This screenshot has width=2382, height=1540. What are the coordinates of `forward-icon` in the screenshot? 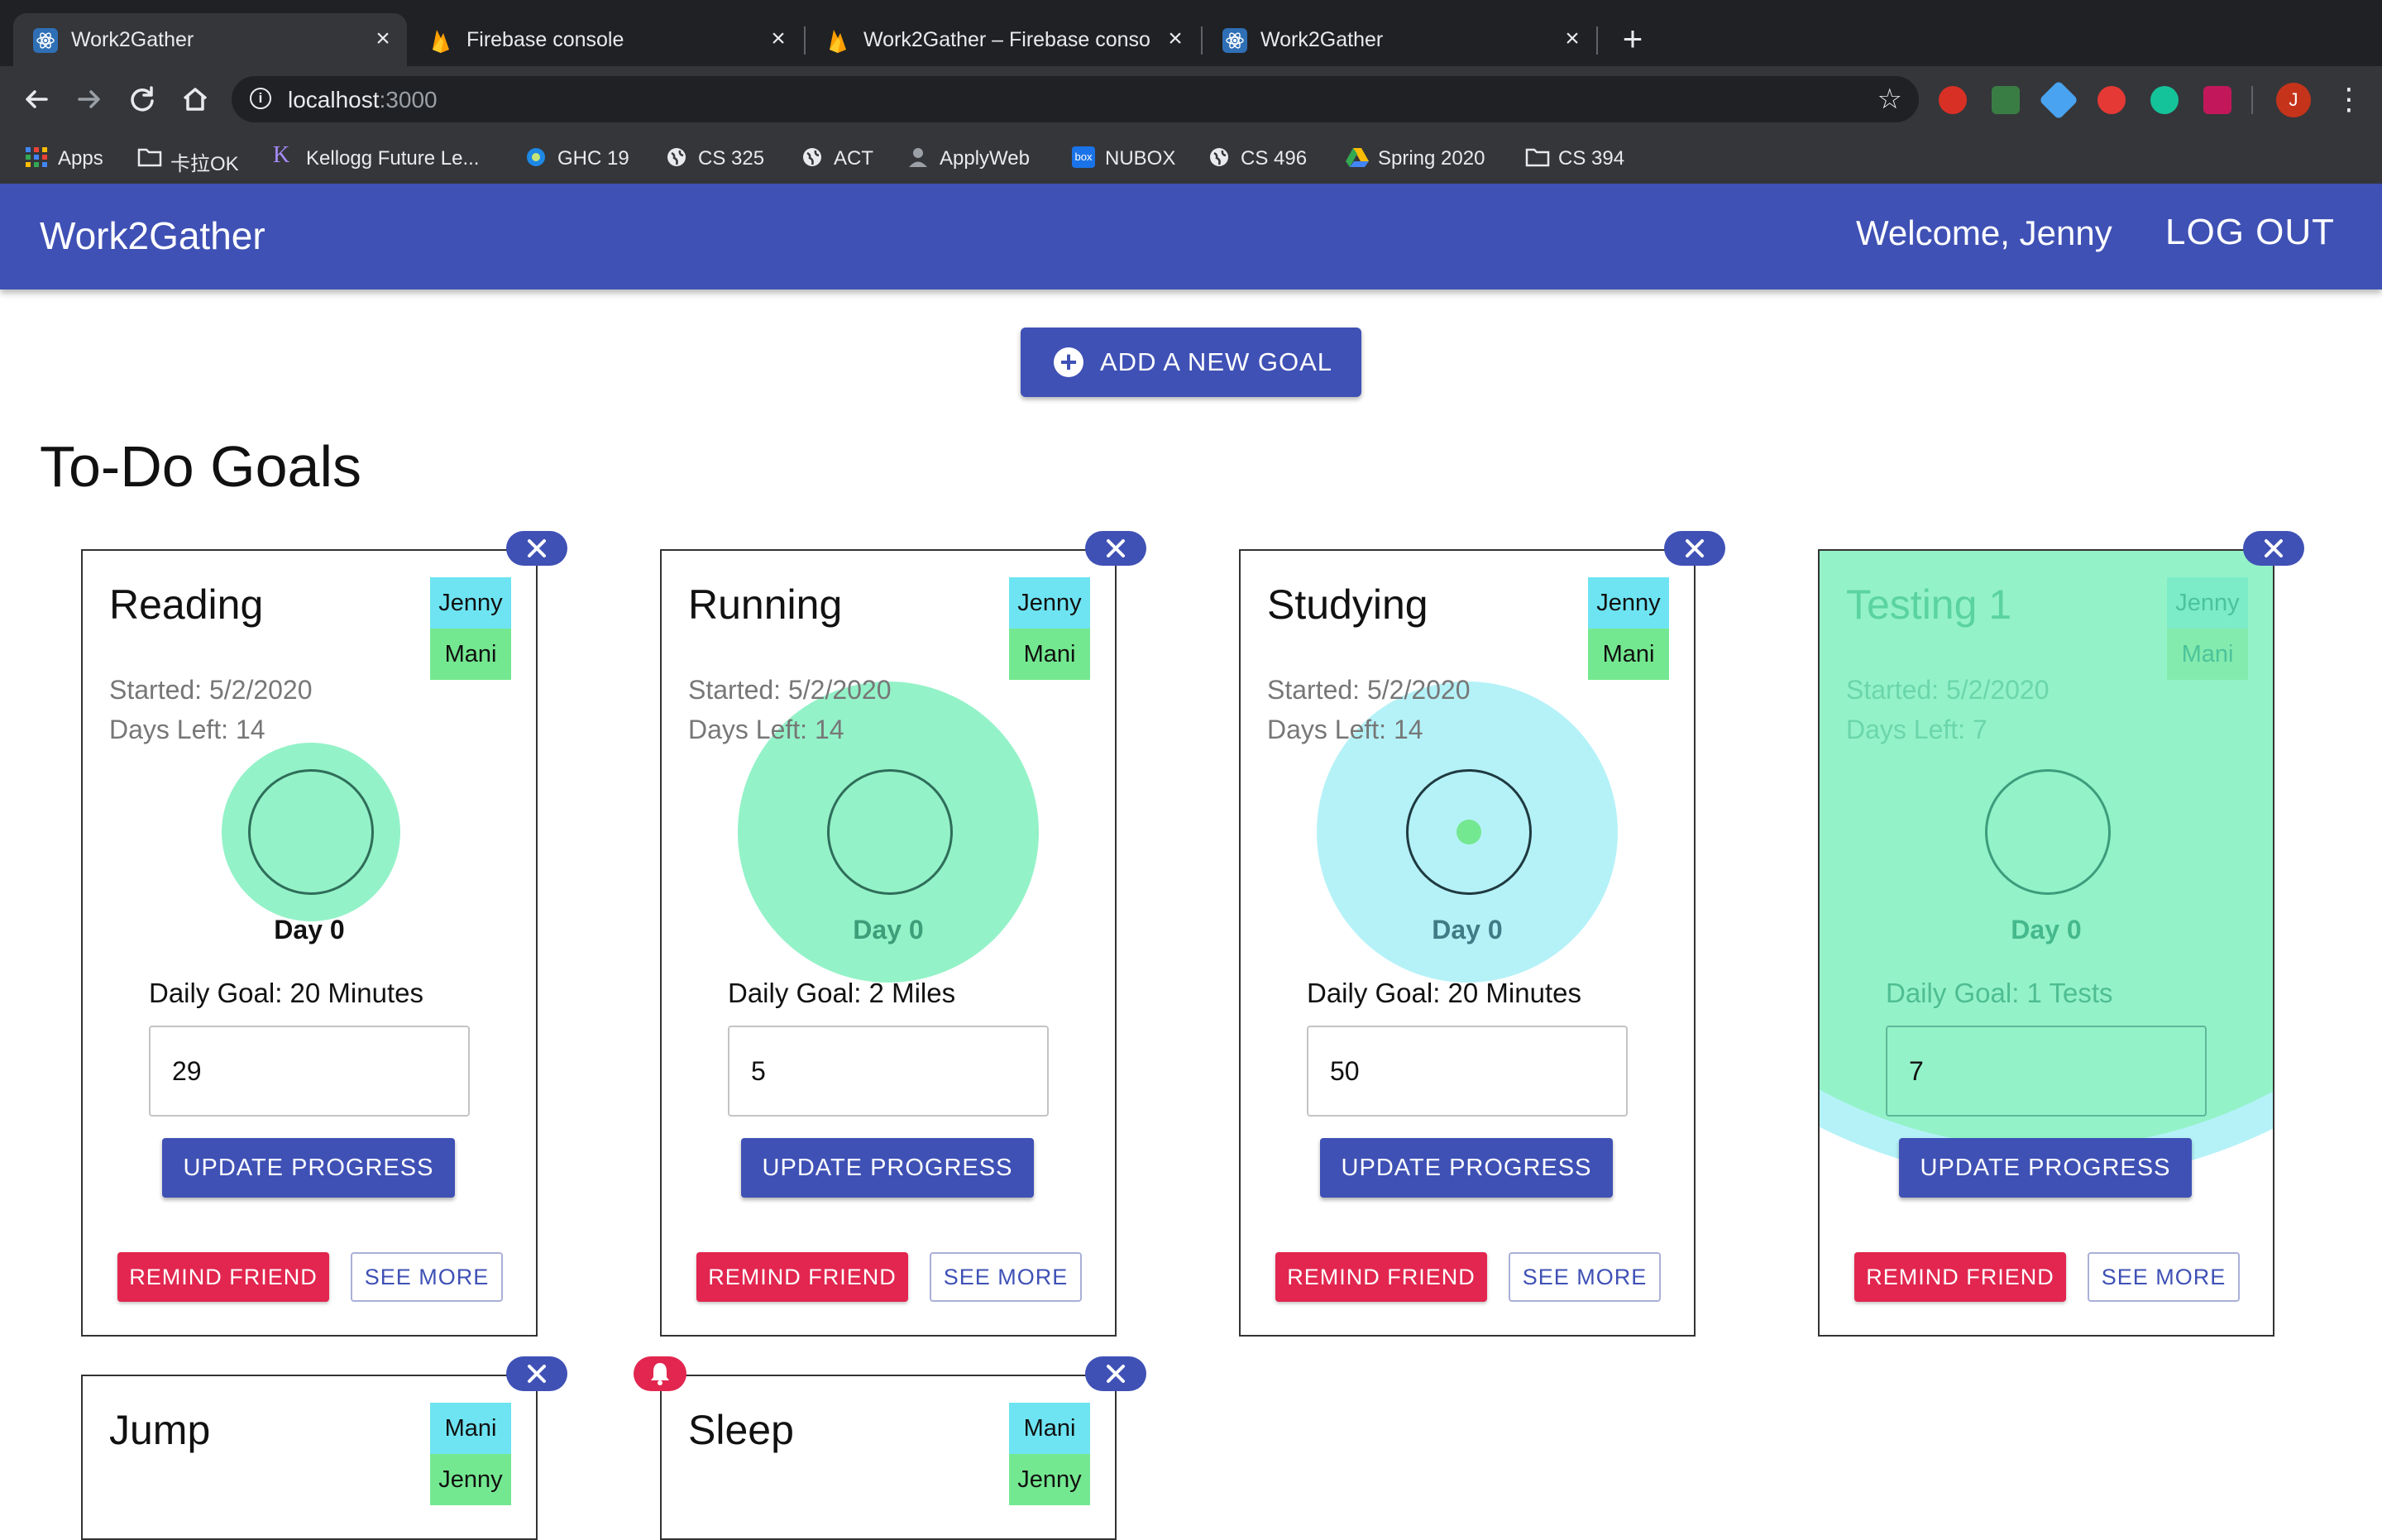 It's located at (90, 99).